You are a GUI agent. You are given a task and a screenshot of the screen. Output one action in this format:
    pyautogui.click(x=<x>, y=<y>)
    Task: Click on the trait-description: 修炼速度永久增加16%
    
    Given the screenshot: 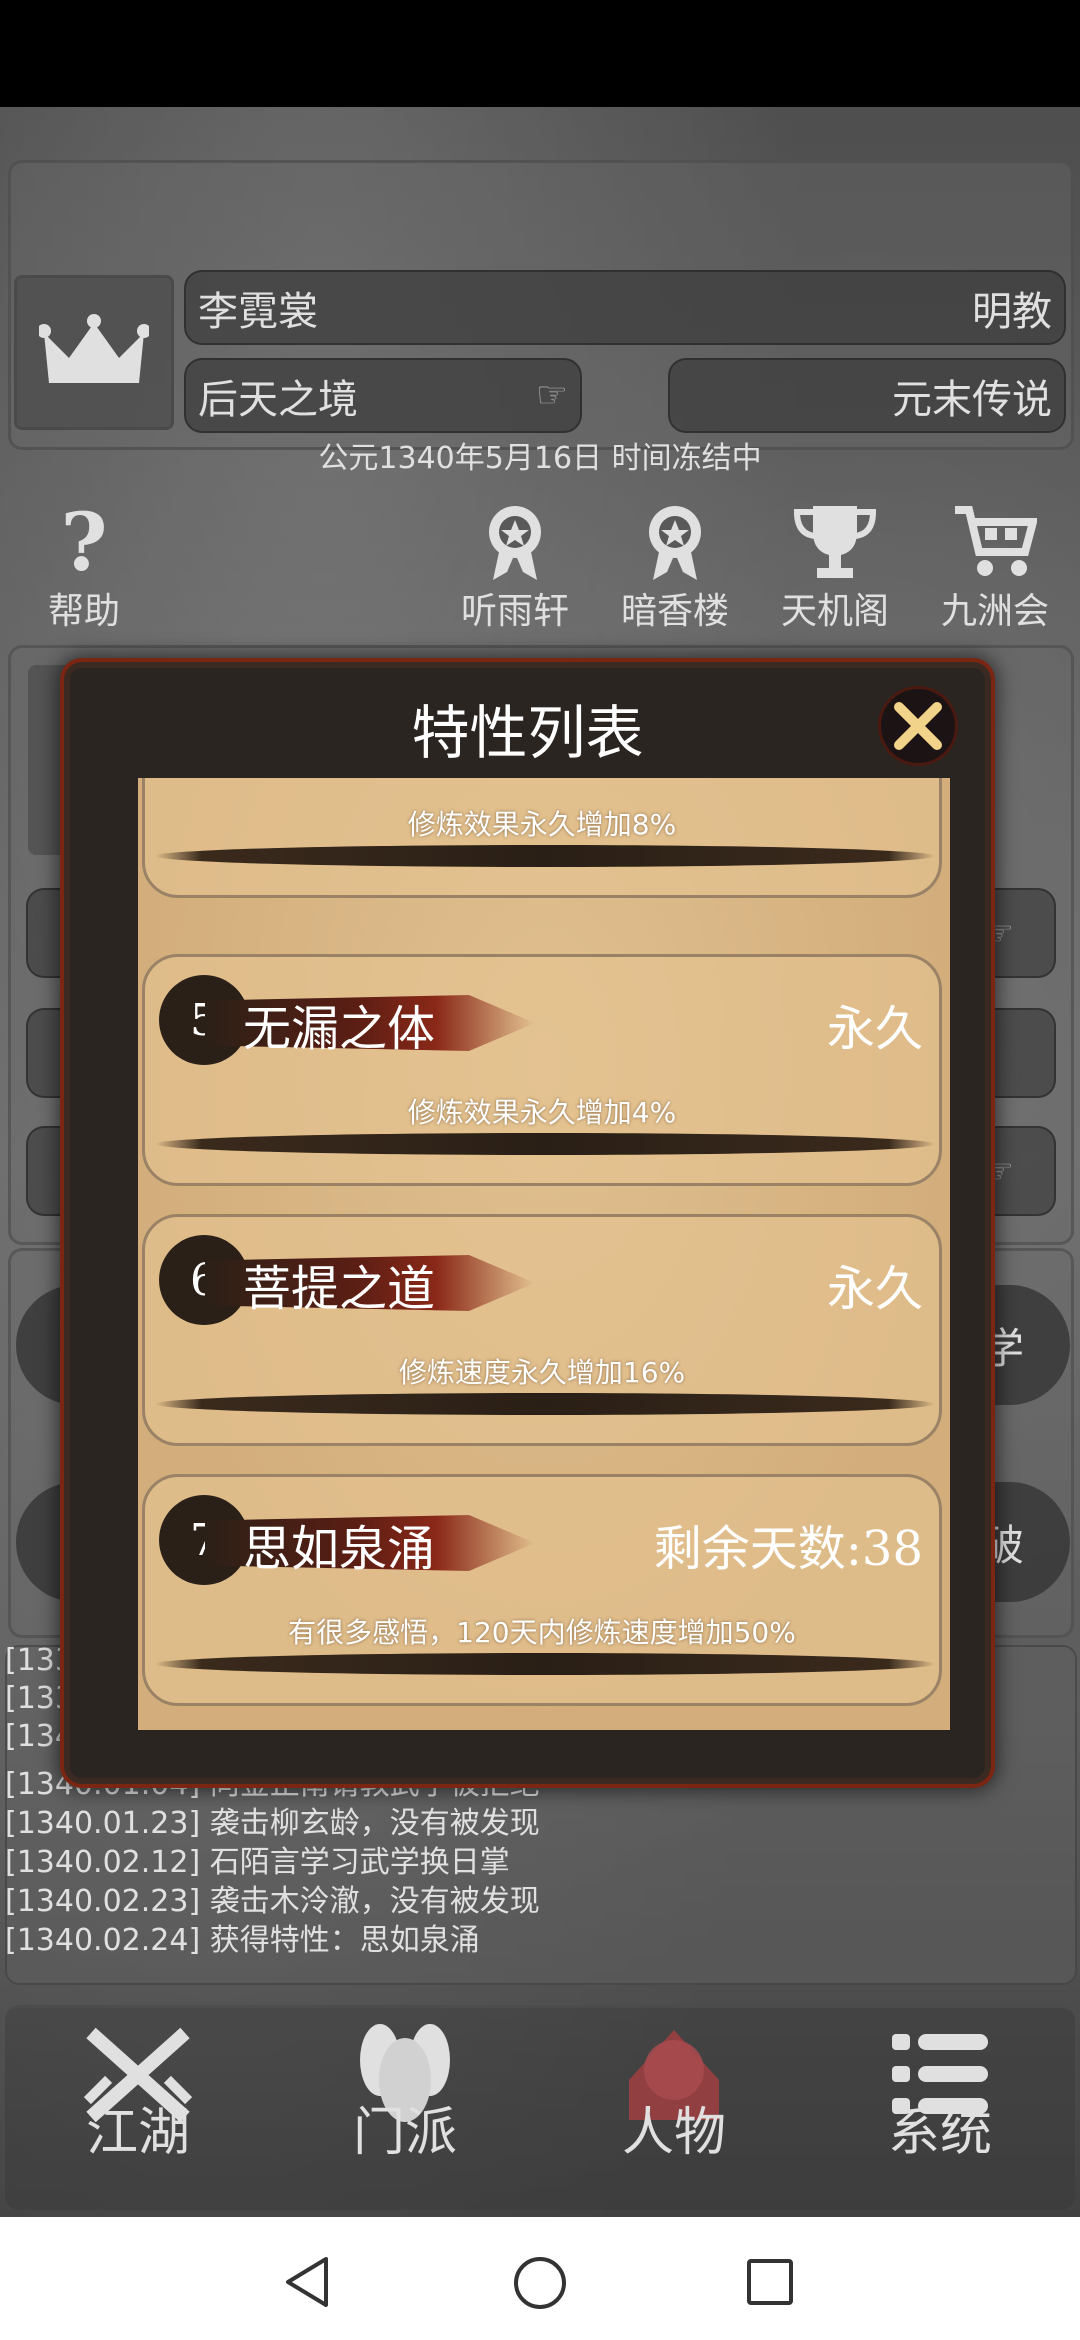 What is the action you would take?
    pyautogui.click(x=542, y=1372)
    